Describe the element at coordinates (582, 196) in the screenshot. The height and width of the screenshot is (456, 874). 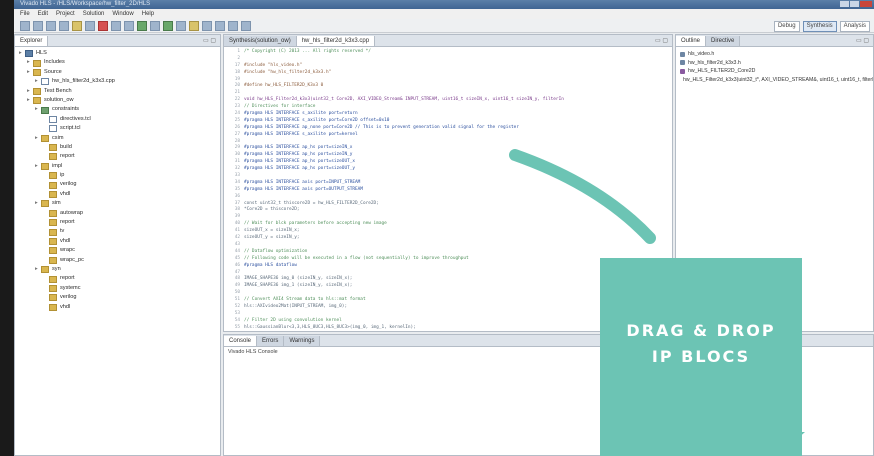
I see `arrow-curve` at that location.